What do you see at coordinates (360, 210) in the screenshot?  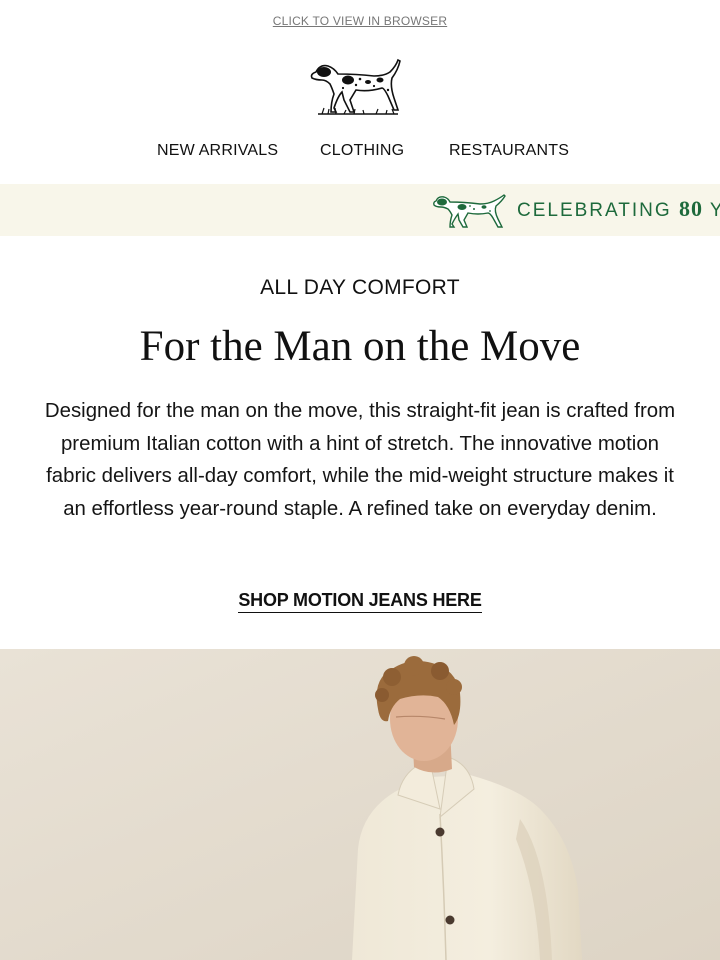 I see `anniversary-banner: CELEBRATING 80 Y` at bounding box center [360, 210].